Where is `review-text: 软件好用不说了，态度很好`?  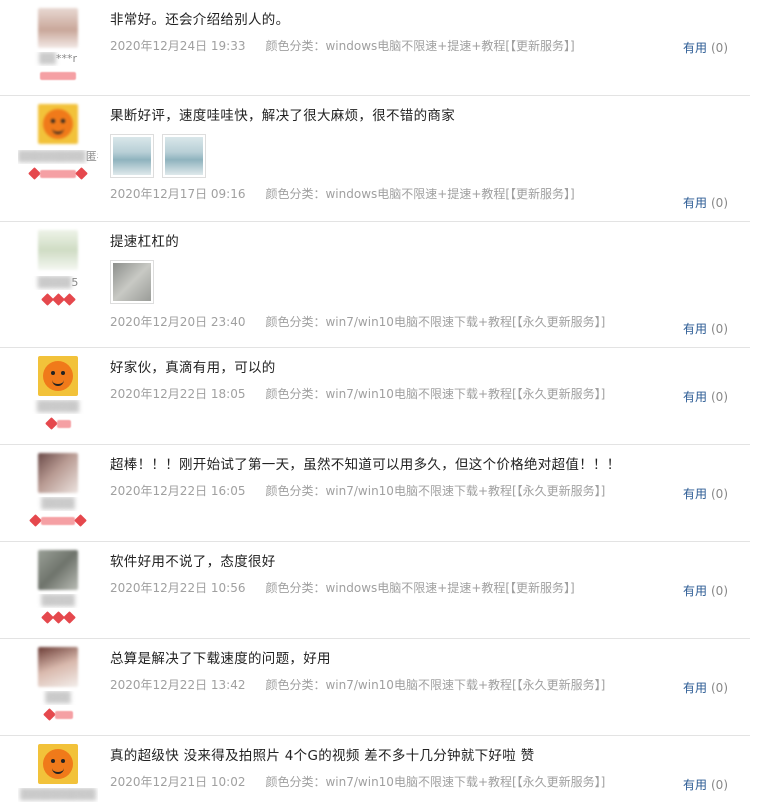 review-text: 软件好用不说了，态度很好 is located at coordinates (193, 562).